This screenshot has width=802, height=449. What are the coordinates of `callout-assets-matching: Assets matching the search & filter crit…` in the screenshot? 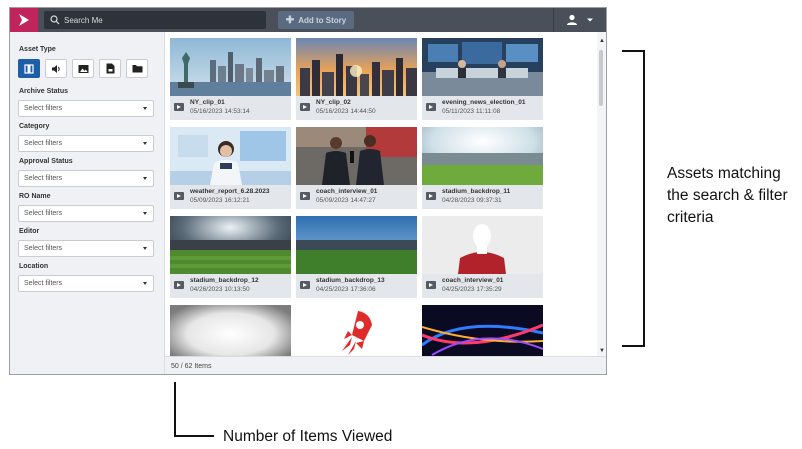 It's located at (727, 195).